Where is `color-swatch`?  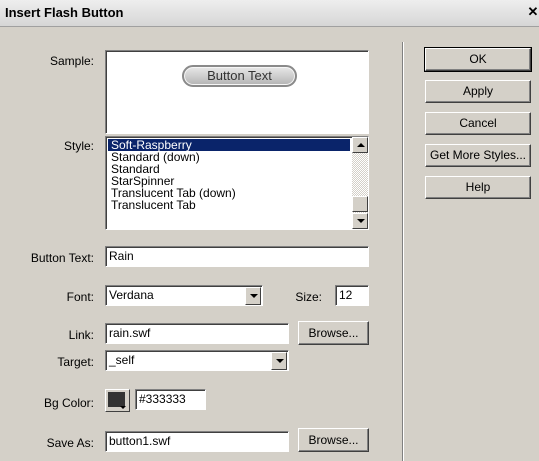
color-swatch is located at coordinates (116, 399).